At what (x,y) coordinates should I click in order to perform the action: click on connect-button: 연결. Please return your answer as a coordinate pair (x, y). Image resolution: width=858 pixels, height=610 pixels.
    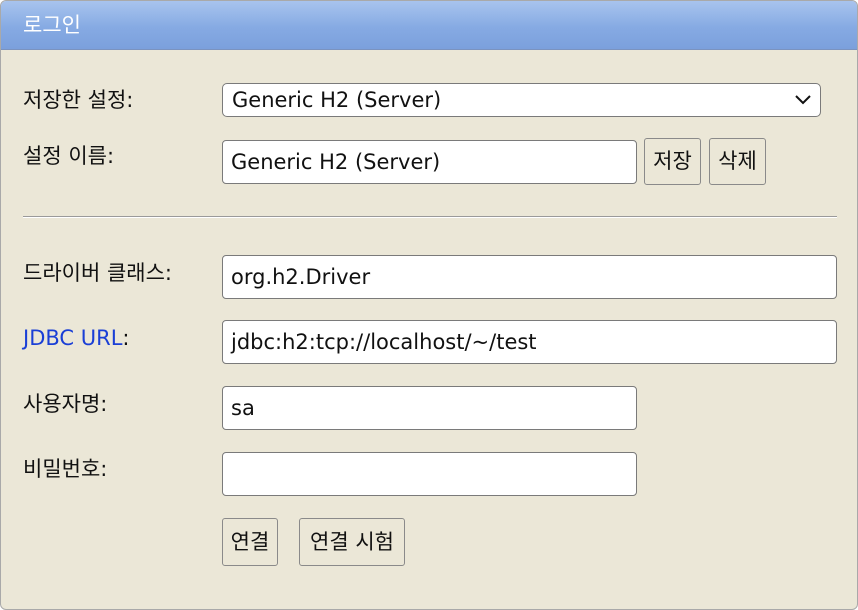
    Looking at the image, I should click on (250, 542).